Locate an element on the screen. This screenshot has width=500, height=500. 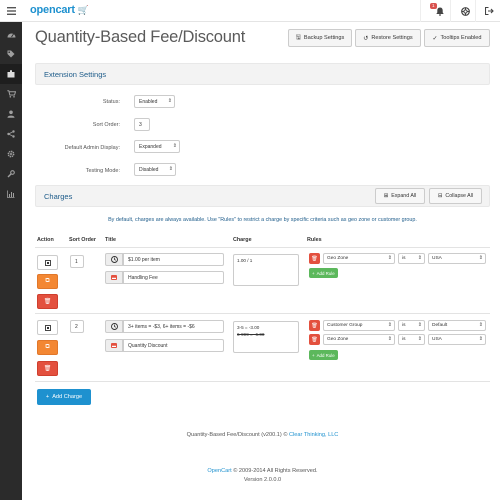
testing-mode-label: Testing Mode: is located at coordinates (102, 171).